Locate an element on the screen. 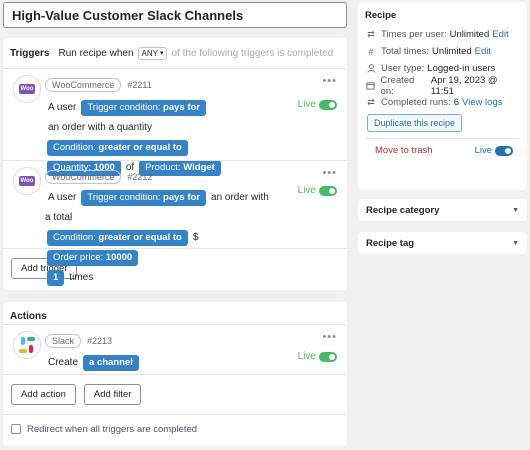 Image resolution: width=530 pixels, height=450 pixels. actions-header: Actions is located at coordinates (175, 313).